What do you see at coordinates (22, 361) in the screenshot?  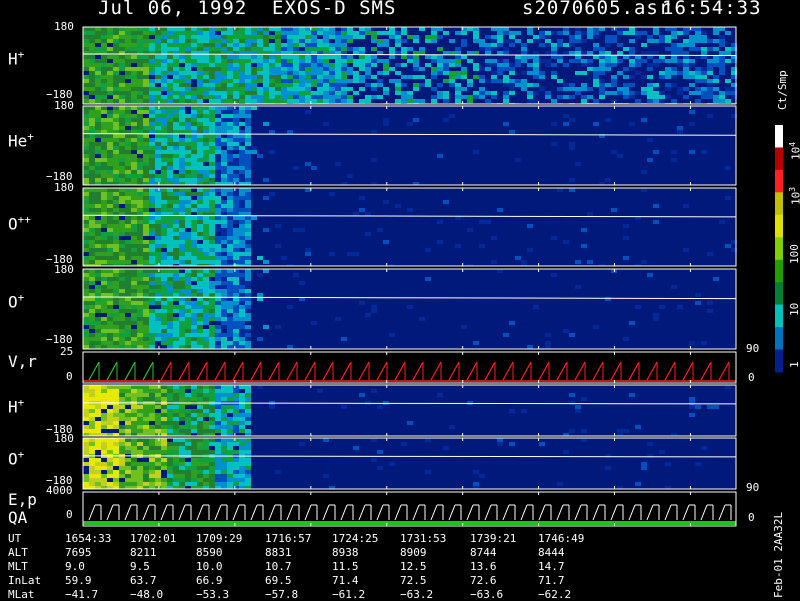 I see `panel-label-vr: V,r` at bounding box center [22, 361].